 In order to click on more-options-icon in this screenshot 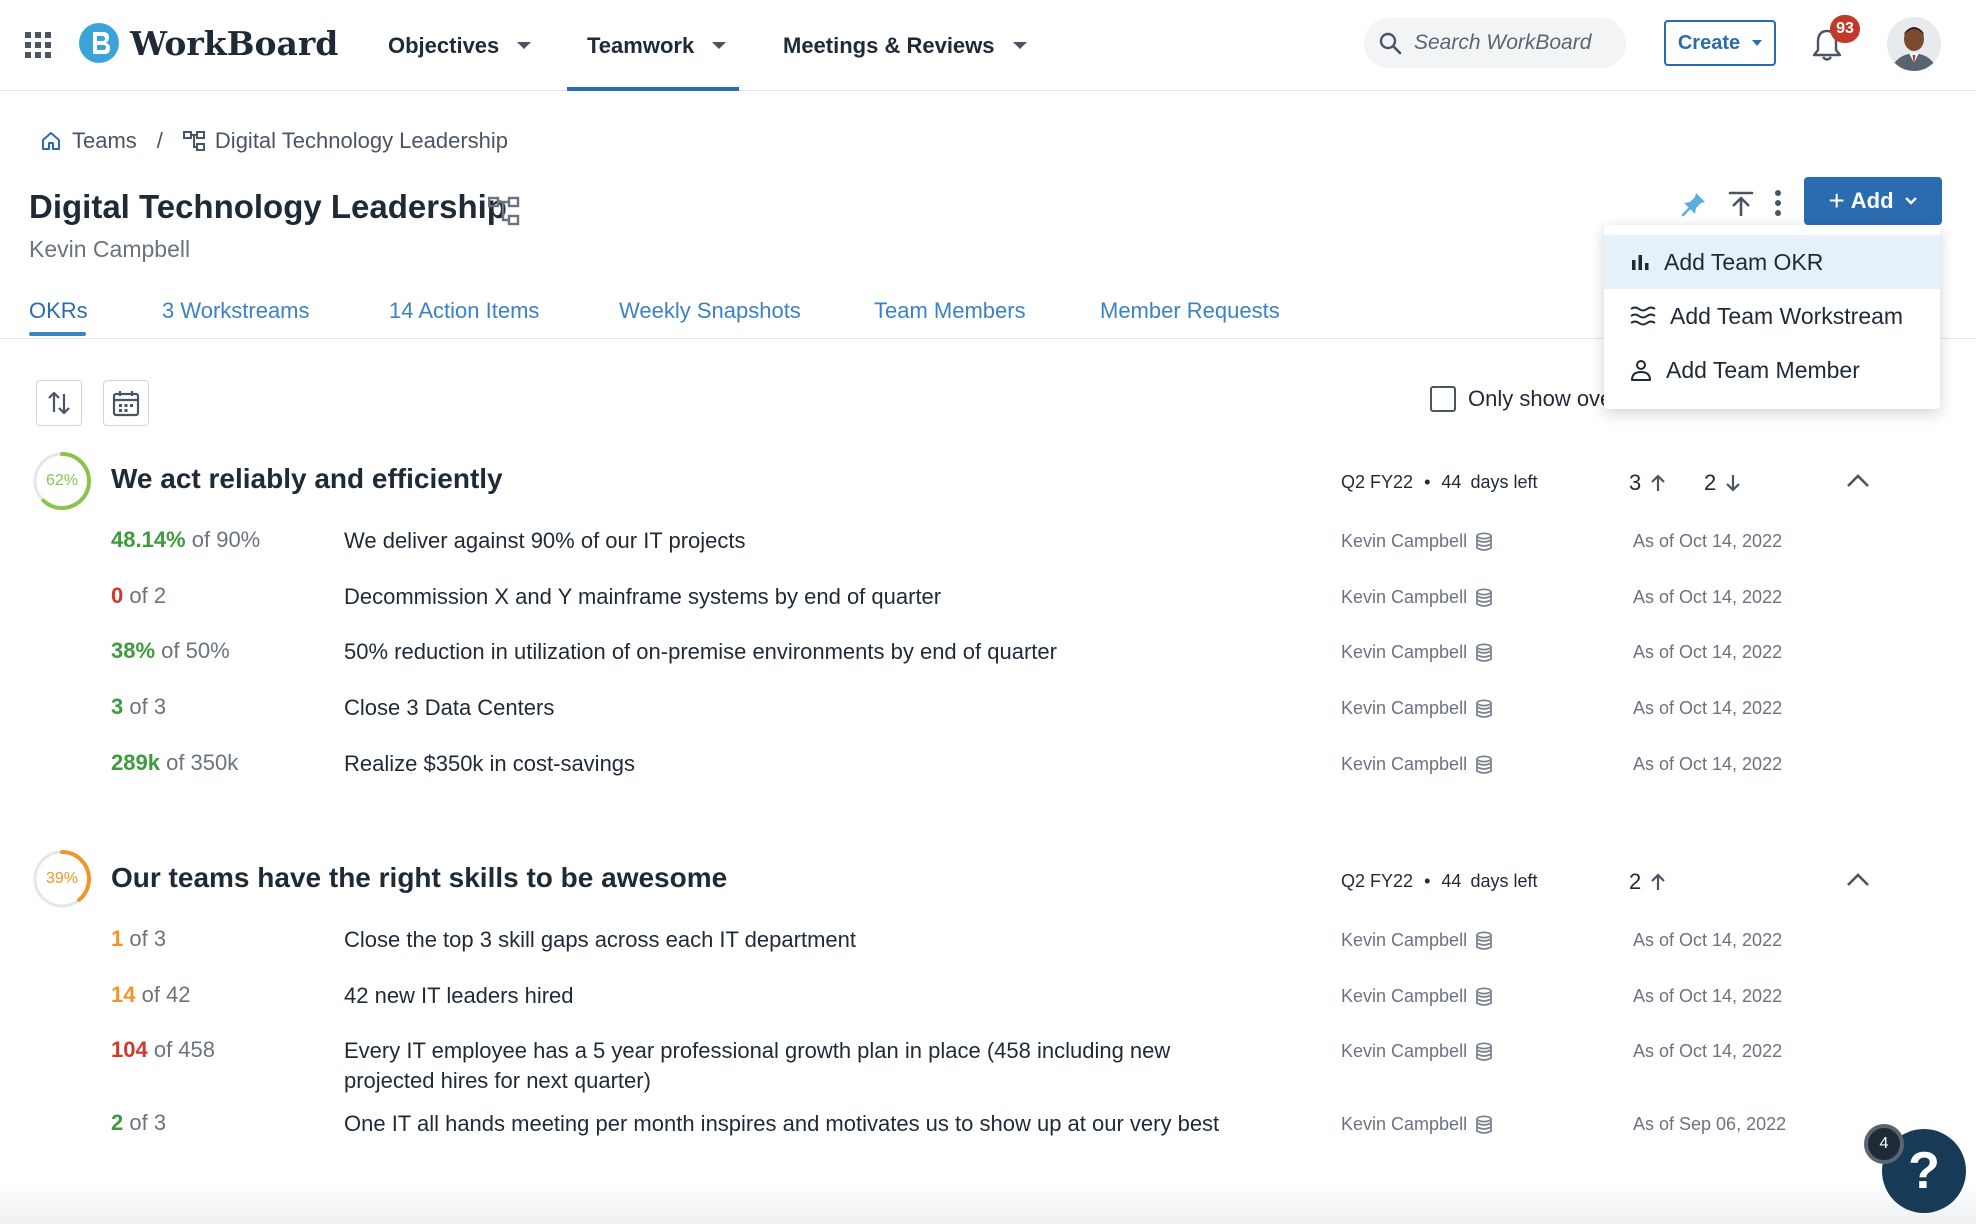, I will do `click(1778, 203)`.